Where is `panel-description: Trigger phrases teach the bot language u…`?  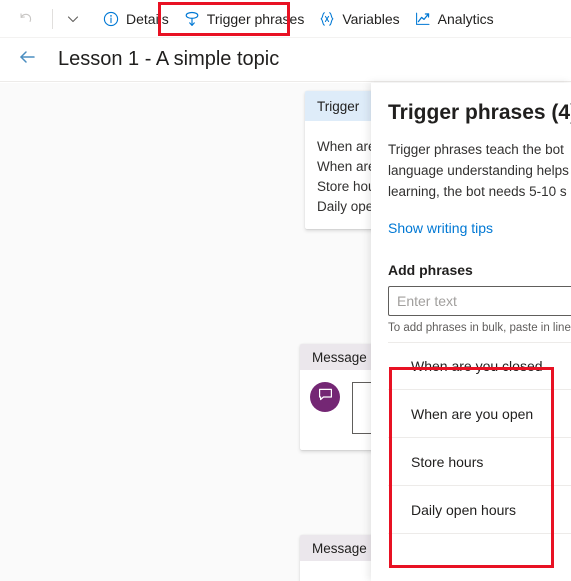
panel-description: Trigger phrases teach the bot language u… is located at coordinates (478, 170).